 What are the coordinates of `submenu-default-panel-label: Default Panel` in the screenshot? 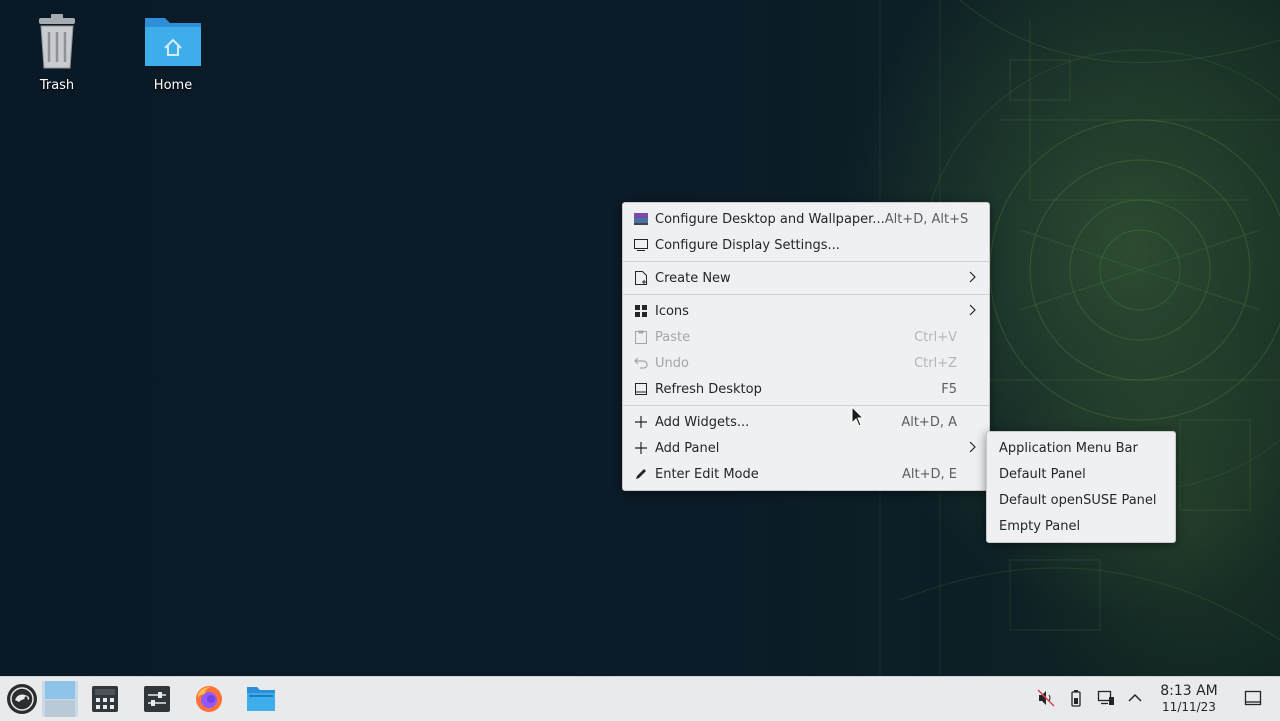 It's located at (1042, 474).